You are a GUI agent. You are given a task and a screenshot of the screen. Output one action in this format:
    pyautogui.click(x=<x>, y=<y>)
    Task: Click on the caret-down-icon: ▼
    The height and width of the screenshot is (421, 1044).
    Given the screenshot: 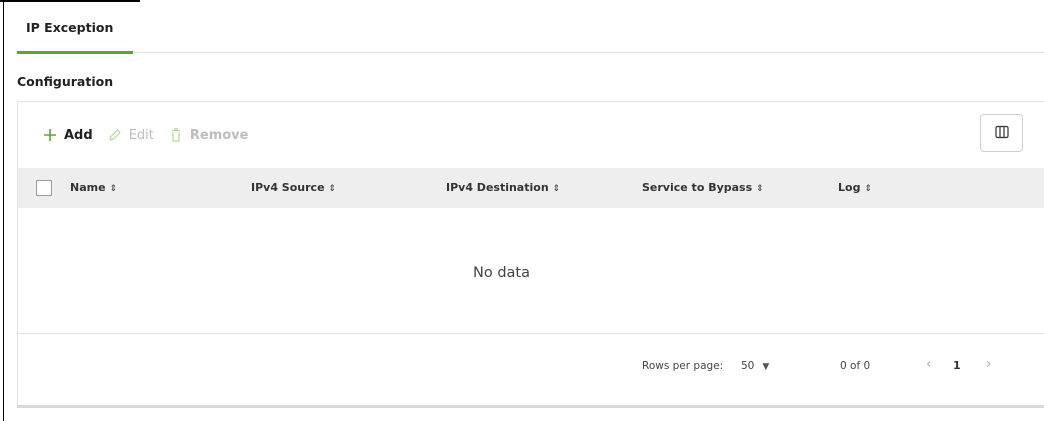 What is the action you would take?
    pyautogui.click(x=766, y=367)
    